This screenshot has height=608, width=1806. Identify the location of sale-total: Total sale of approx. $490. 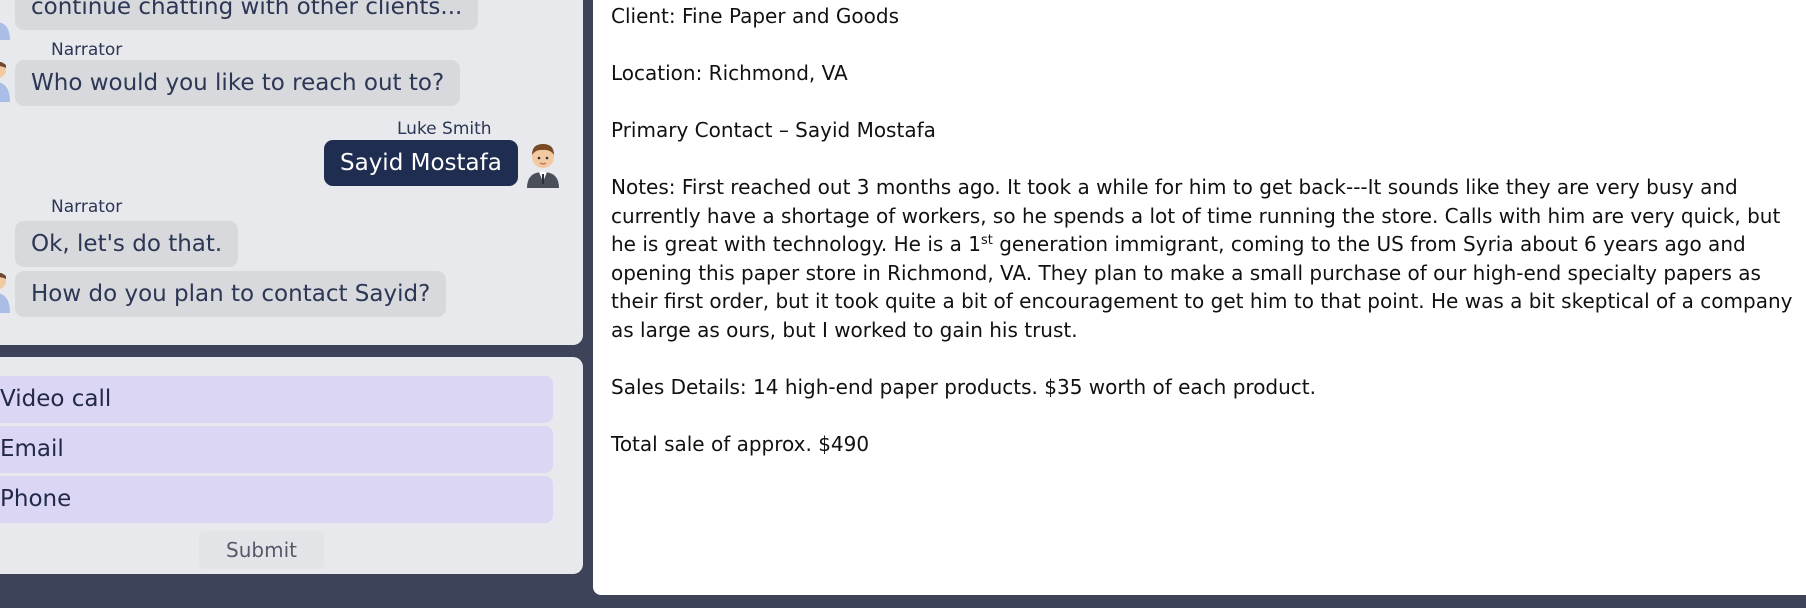
(740, 443).